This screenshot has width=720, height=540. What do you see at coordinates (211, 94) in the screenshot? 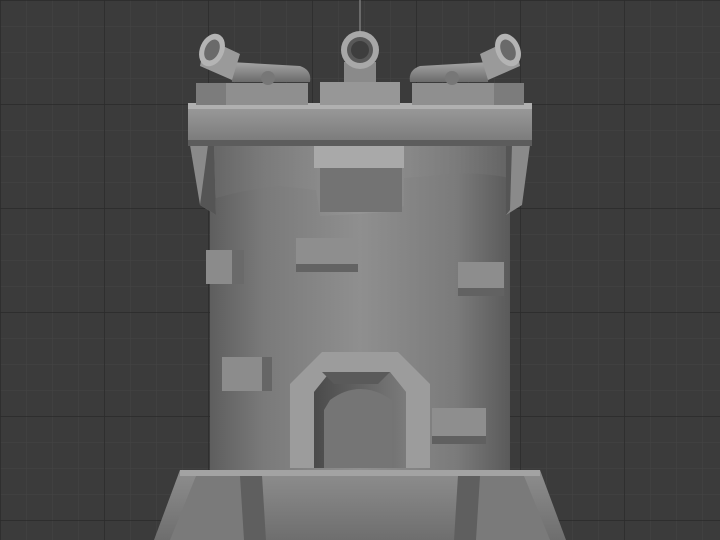
I see `top-block-left-face` at bounding box center [211, 94].